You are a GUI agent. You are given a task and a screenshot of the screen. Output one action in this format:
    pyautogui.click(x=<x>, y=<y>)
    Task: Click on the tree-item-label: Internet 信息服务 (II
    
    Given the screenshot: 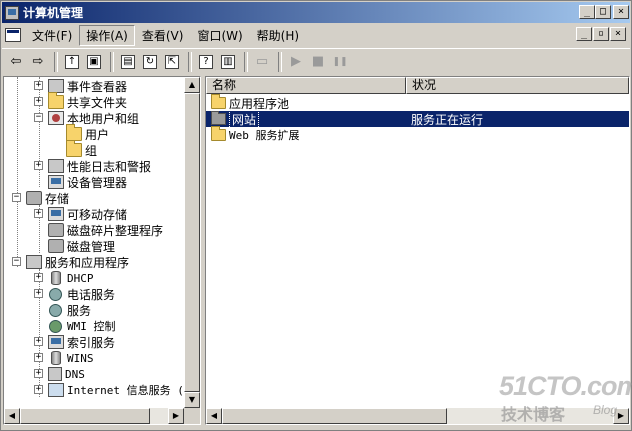 What is the action you would take?
    pyautogui.click(x=132, y=390)
    